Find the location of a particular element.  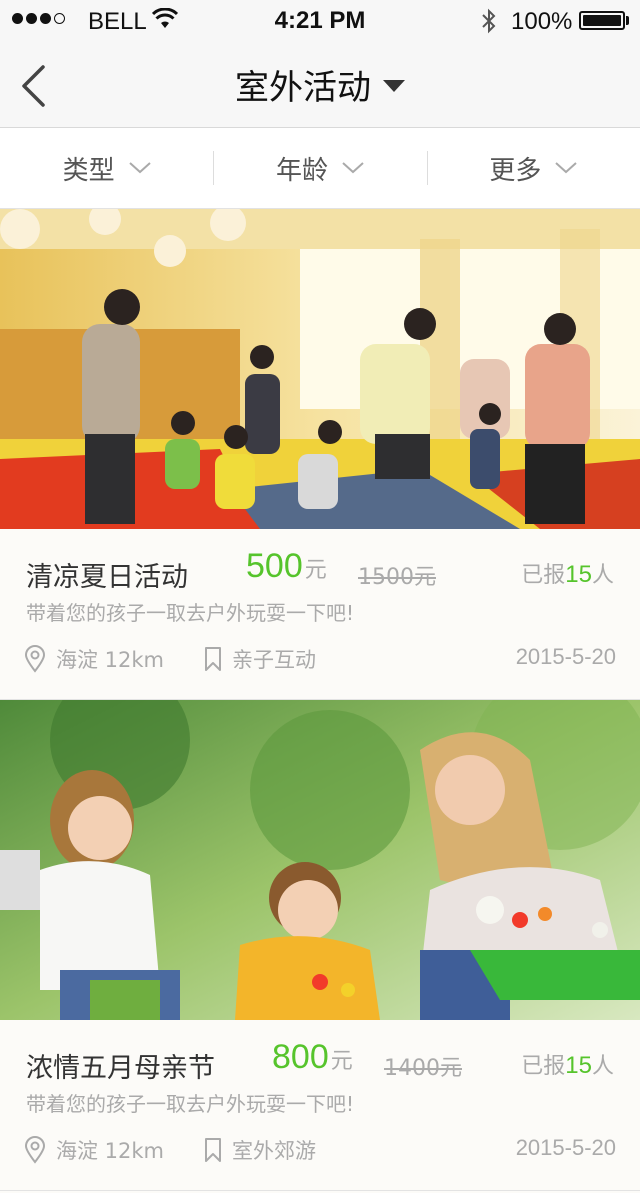

filter-bar: 类型 年龄 更多 is located at coordinates (320, 168).